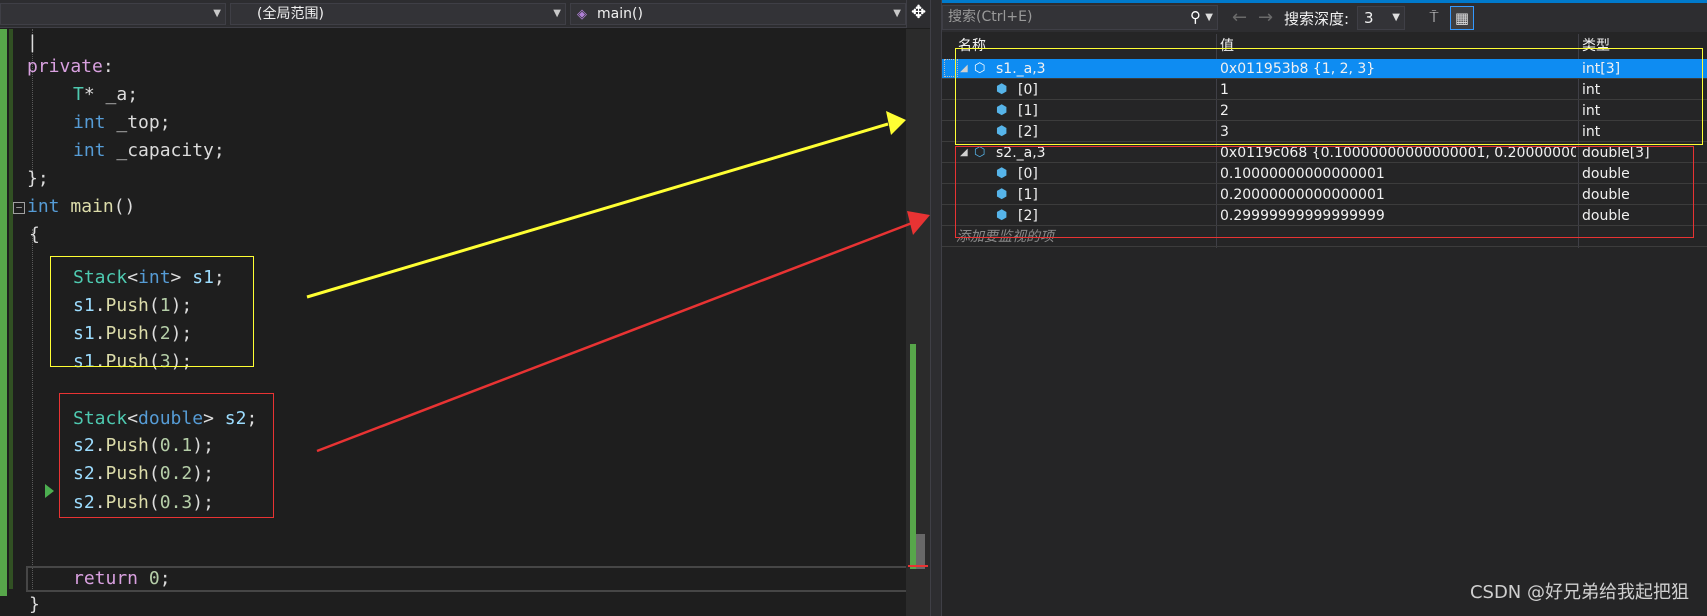  Describe the element at coordinates (19, 208) in the screenshot. I see `collapse-toggle-icon: −` at that location.